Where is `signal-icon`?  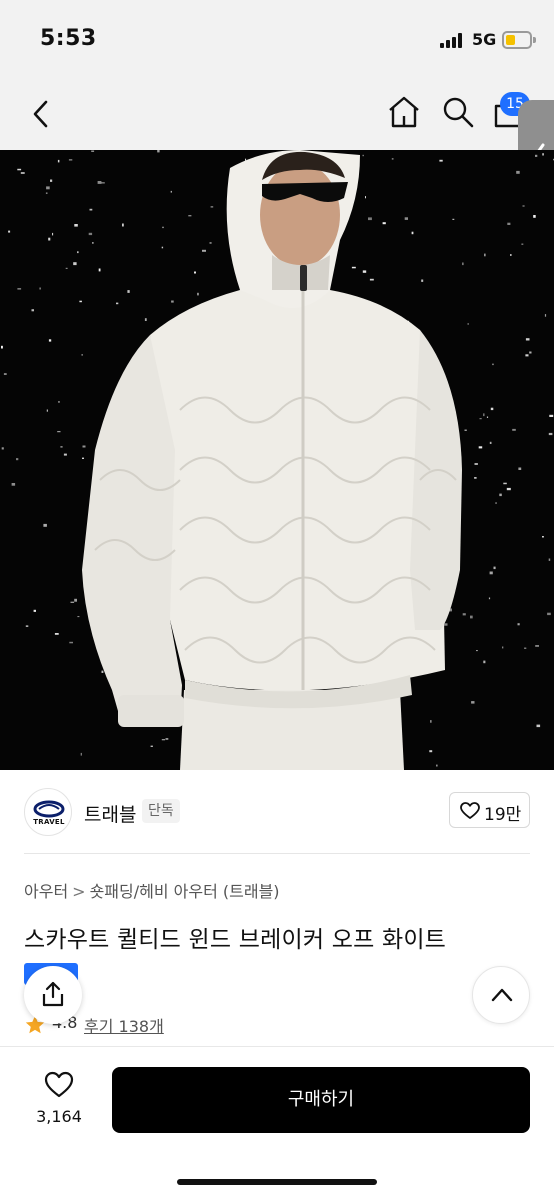
signal-icon is located at coordinates (453, 40).